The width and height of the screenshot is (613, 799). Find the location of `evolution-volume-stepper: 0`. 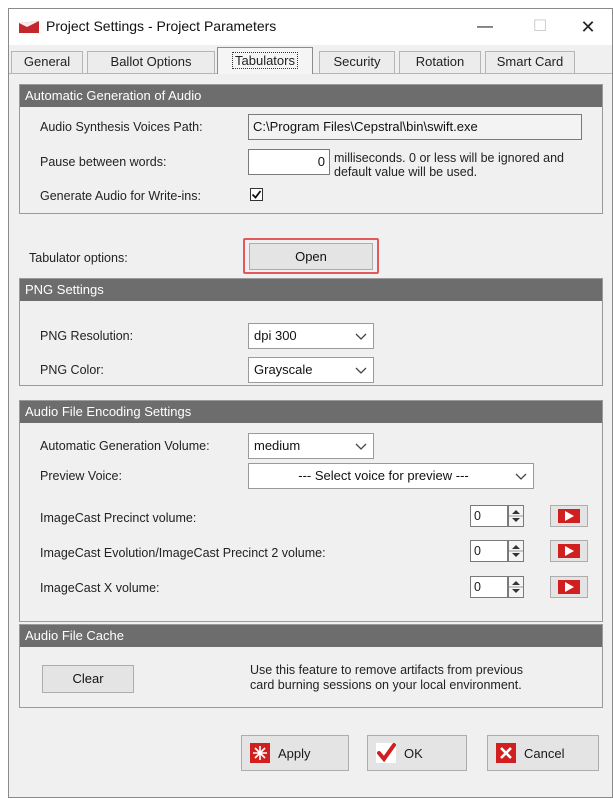

evolution-volume-stepper: 0 is located at coordinates (500, 551).